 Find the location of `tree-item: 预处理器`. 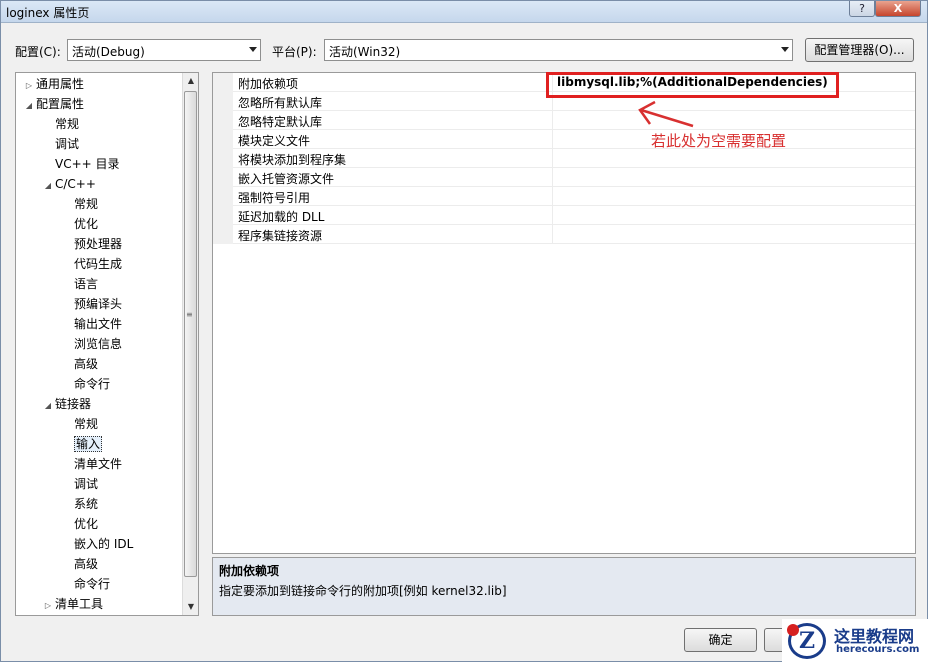

tree-item: 预处理器 is located at coordinates (91, 244).